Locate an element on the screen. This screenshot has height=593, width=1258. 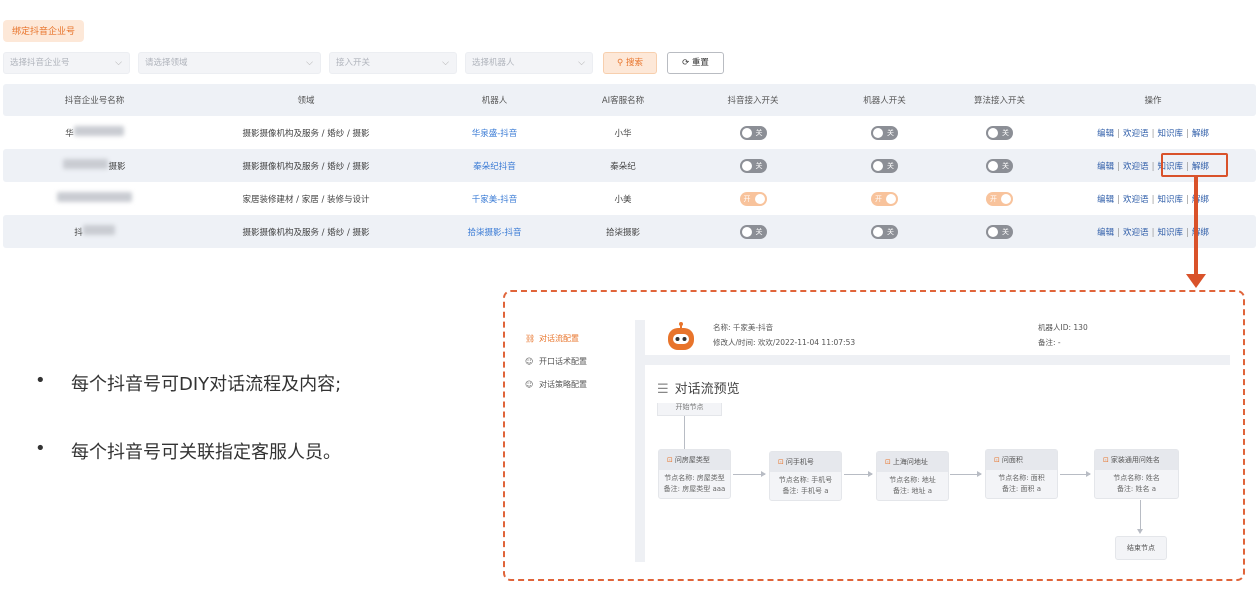
header-douyin-switch: 抖音接入开关 is located at coordinates (753, 101).